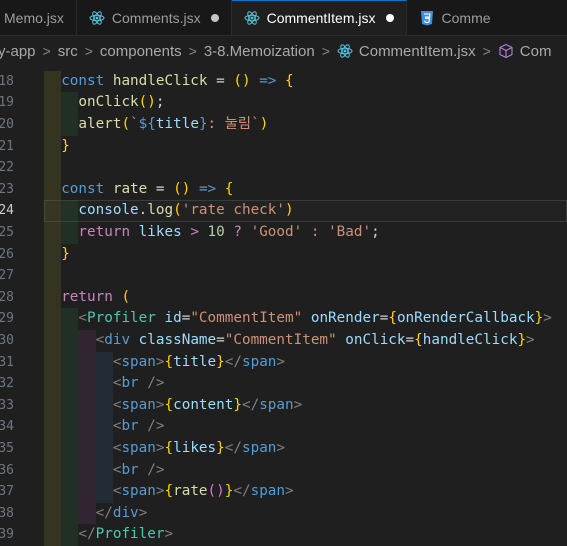  What do you see at coordinates (283, 168) in the screenshot?
I see `code-line: 22` at bounding box center [283, 168].